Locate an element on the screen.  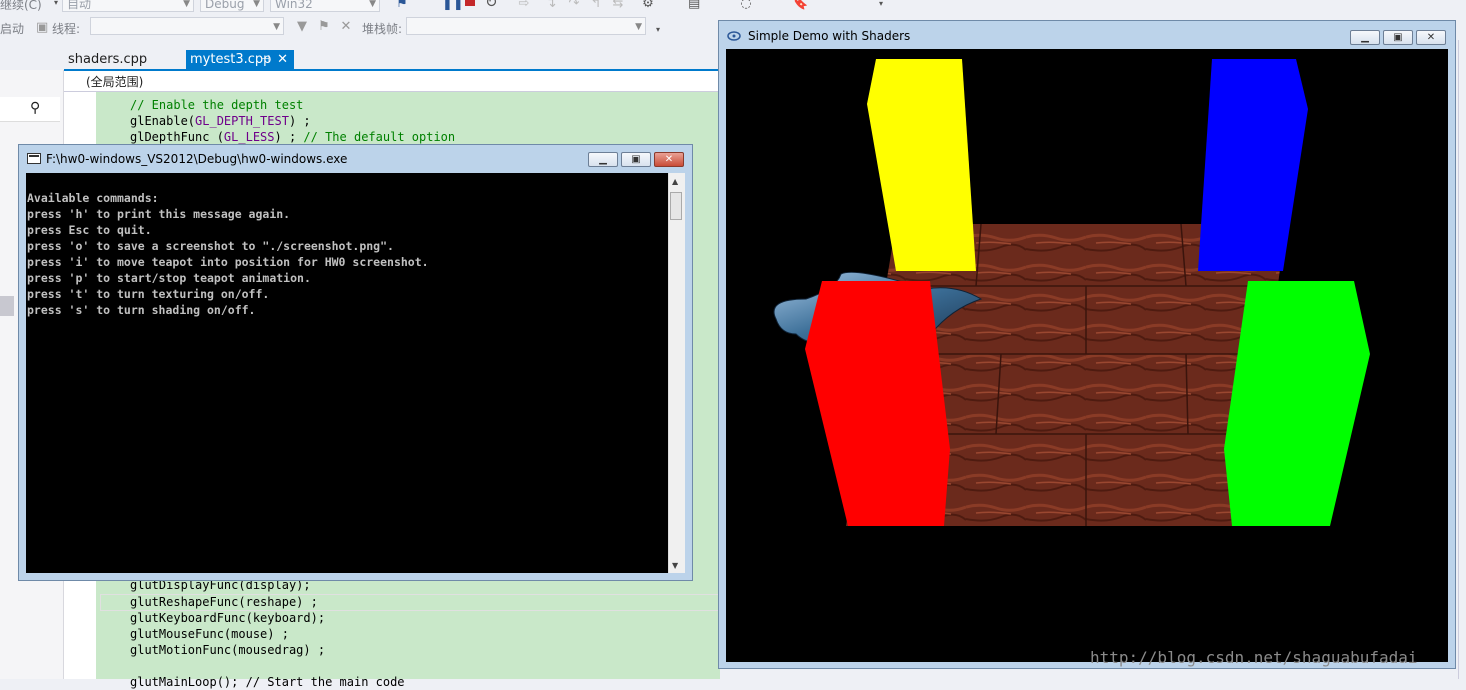
stackframe-label: 堆栈帧: is located at coordinates (382, 29).